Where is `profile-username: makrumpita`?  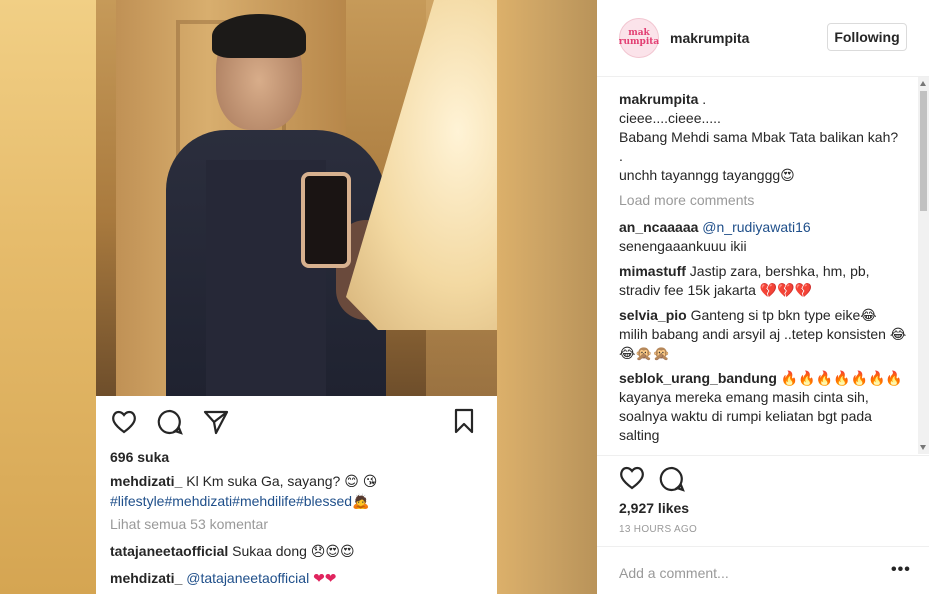 profile-username: makrumpita is located at coordinates (709, 38).